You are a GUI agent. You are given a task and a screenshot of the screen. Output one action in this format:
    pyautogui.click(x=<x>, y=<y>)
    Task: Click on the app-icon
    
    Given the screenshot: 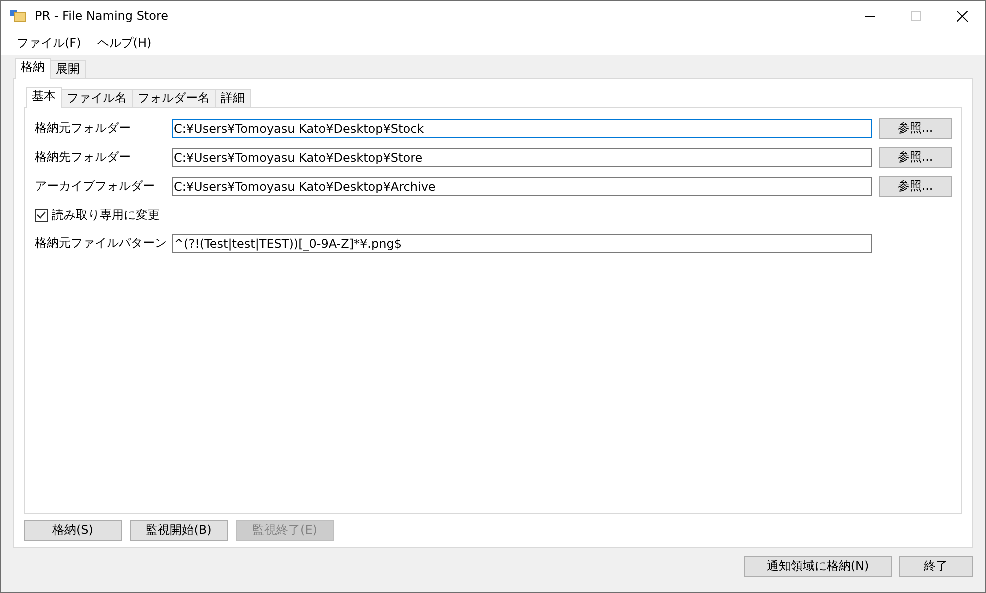 What is the action you would take?
    pyautogui.click(x=18, y=16)
    